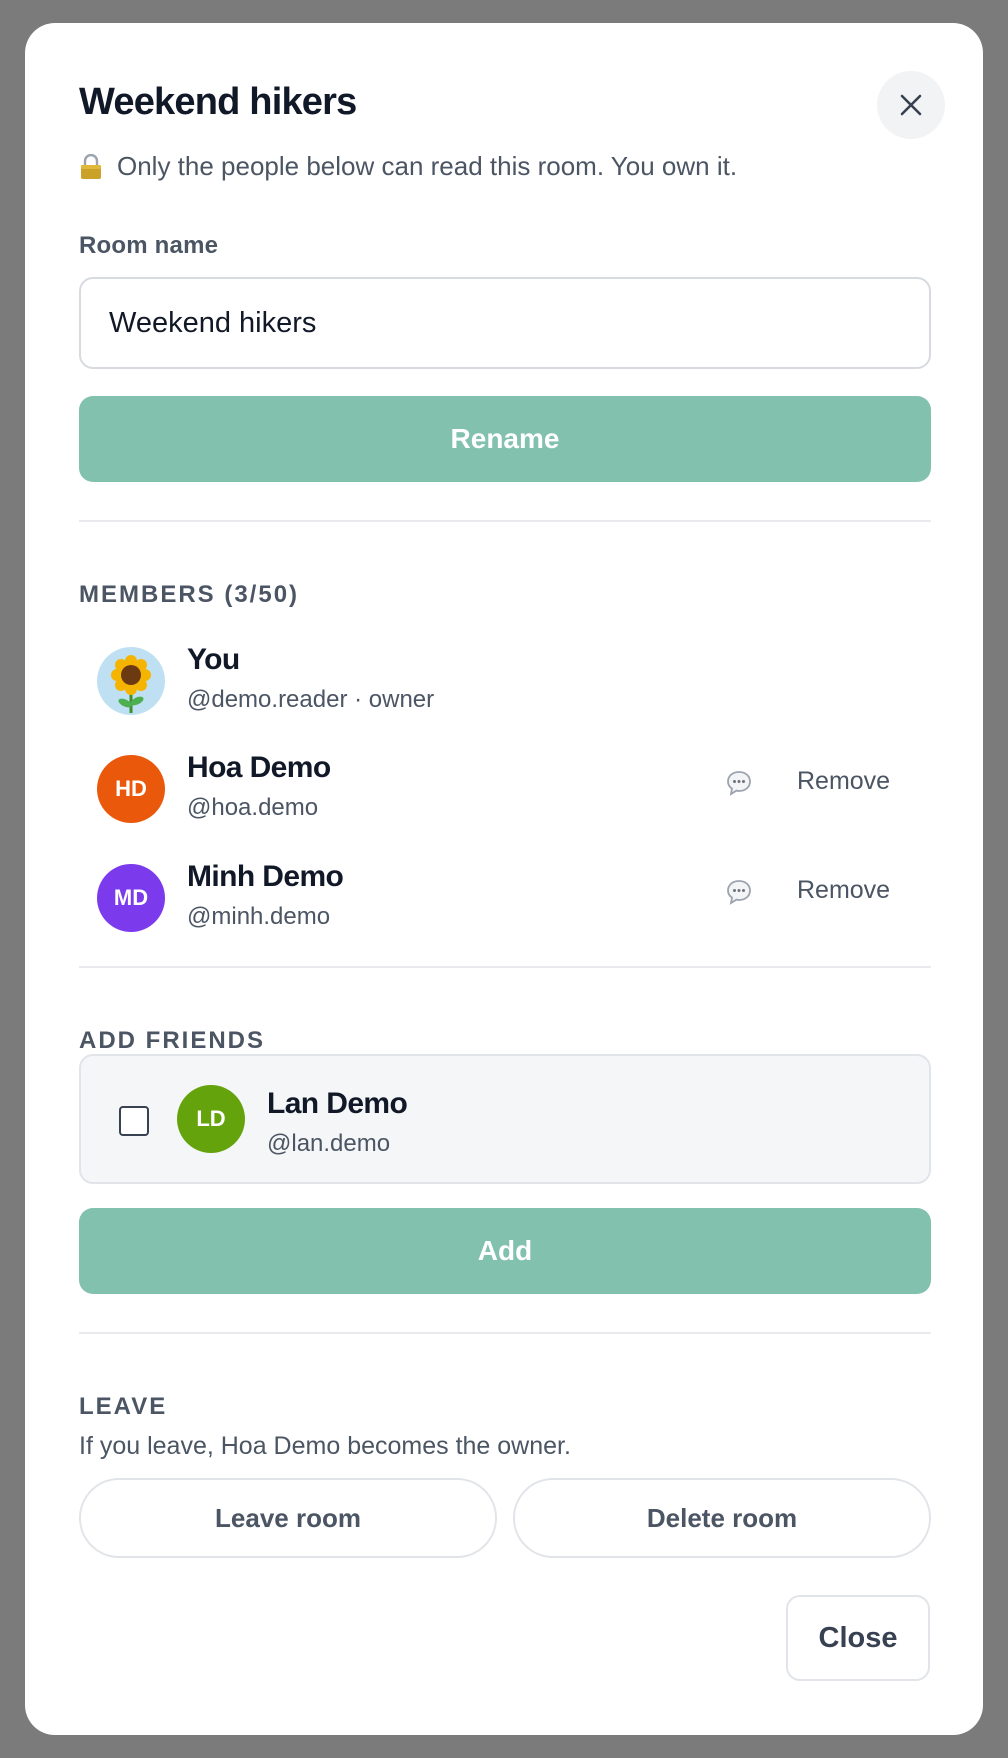 The height and width of the screenshot is (1758, 1008). I want to click on delete-room-button: Delete room, so click(722, 1518).